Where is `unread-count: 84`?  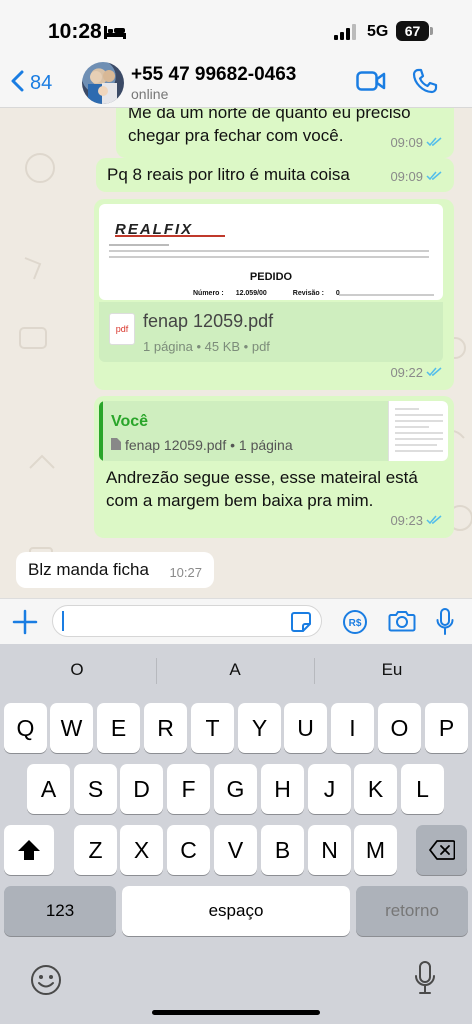 unread-count: 84 is located at coordinates (41, 82).